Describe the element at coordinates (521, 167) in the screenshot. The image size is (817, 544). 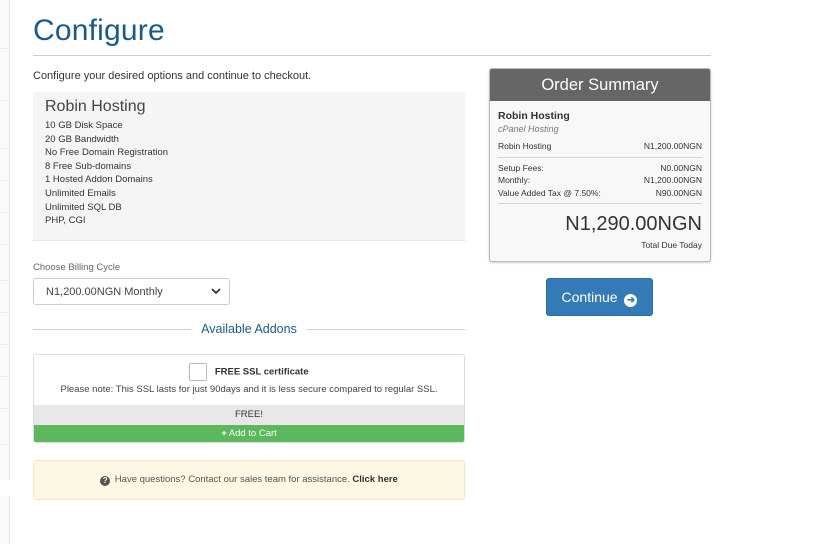
I see `summary-fee-label: Setup Fees:` at that location.